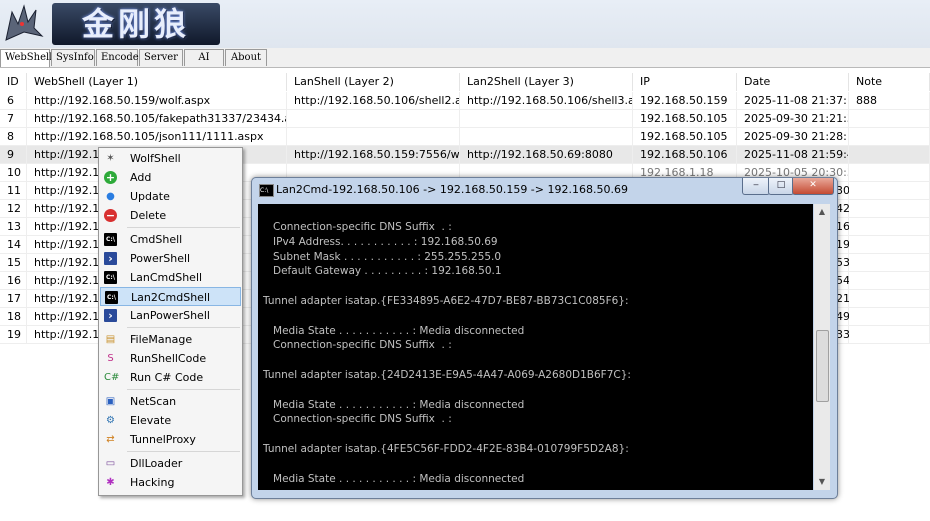 The height and width of the screenshot is (521, 930). I want to click on cell-id: 14, so click(13, 245).